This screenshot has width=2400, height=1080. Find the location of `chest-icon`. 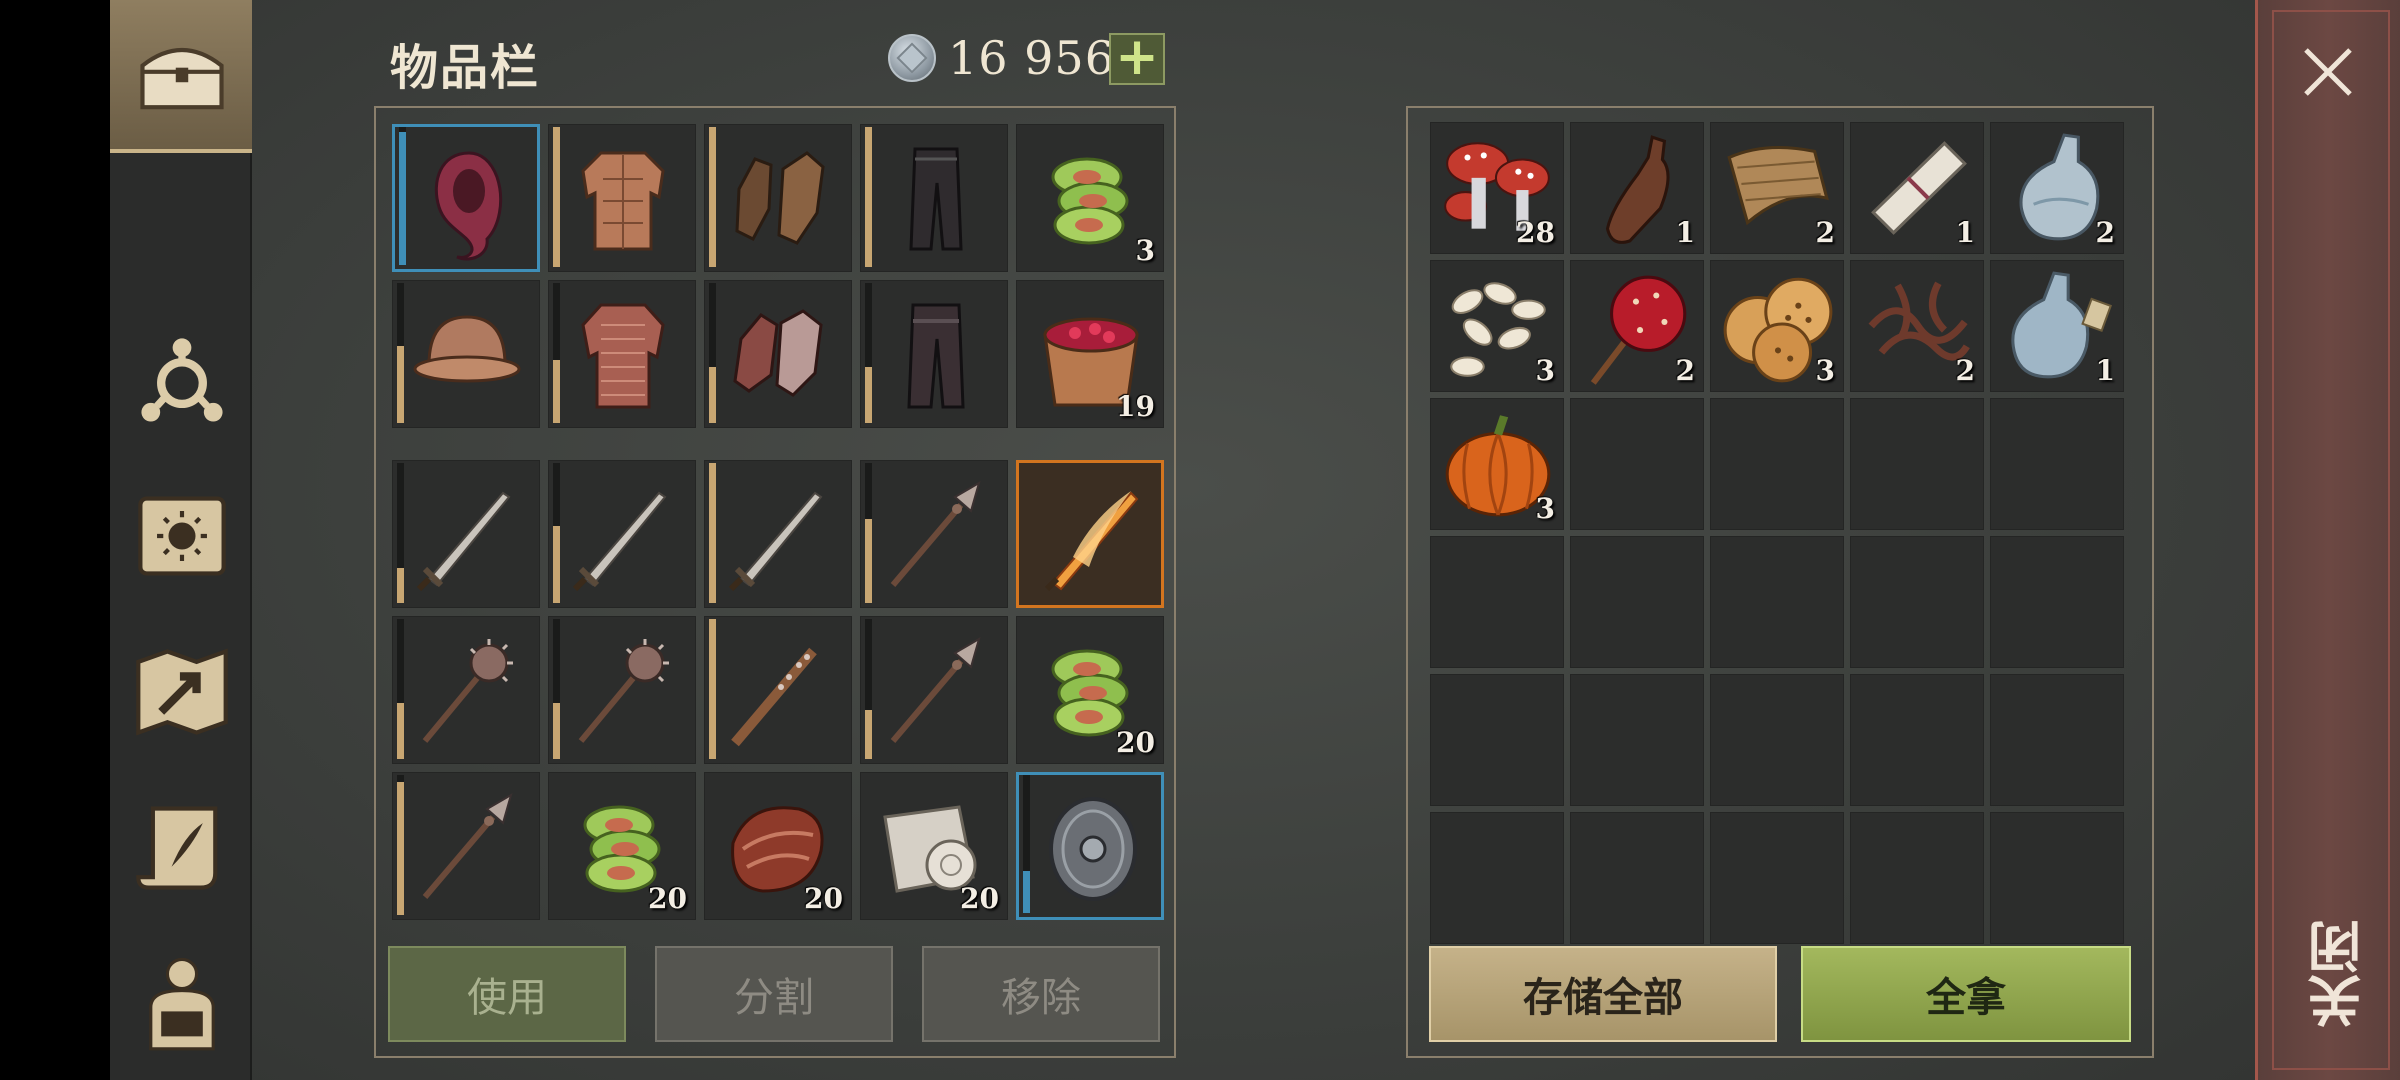

chest-icon is located at coordinates (182, 76).